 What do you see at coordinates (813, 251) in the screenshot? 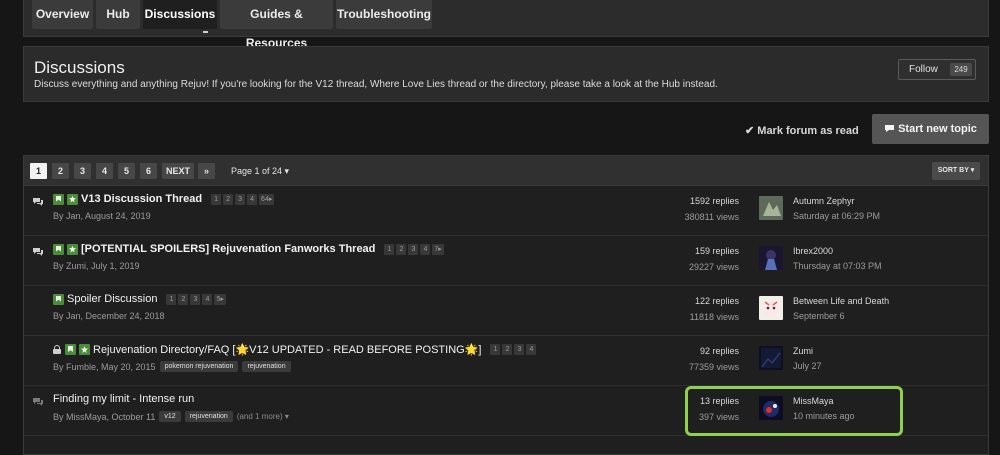
I see `last-poster-name: Ibrex2000` at bounding box center [813, 251].